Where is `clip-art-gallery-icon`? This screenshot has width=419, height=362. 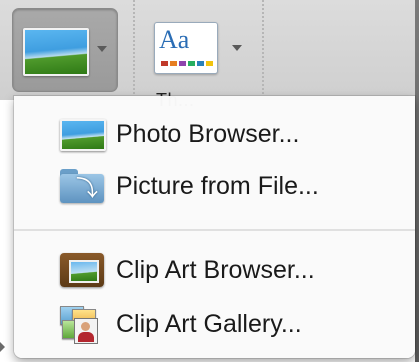
clip-art-gallery-icon is located at coordinates (80, 325).